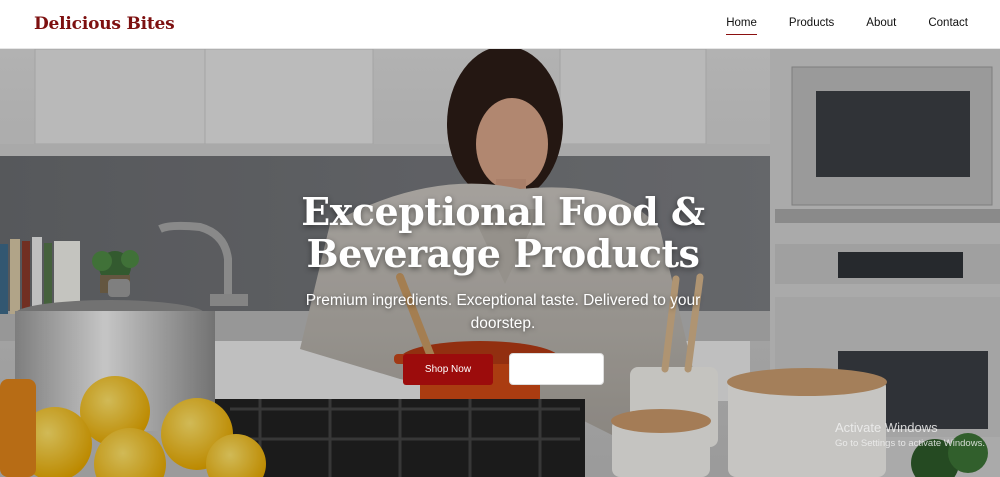  I want to click on brand-logo: Delicious Bites, so click(104, 24).